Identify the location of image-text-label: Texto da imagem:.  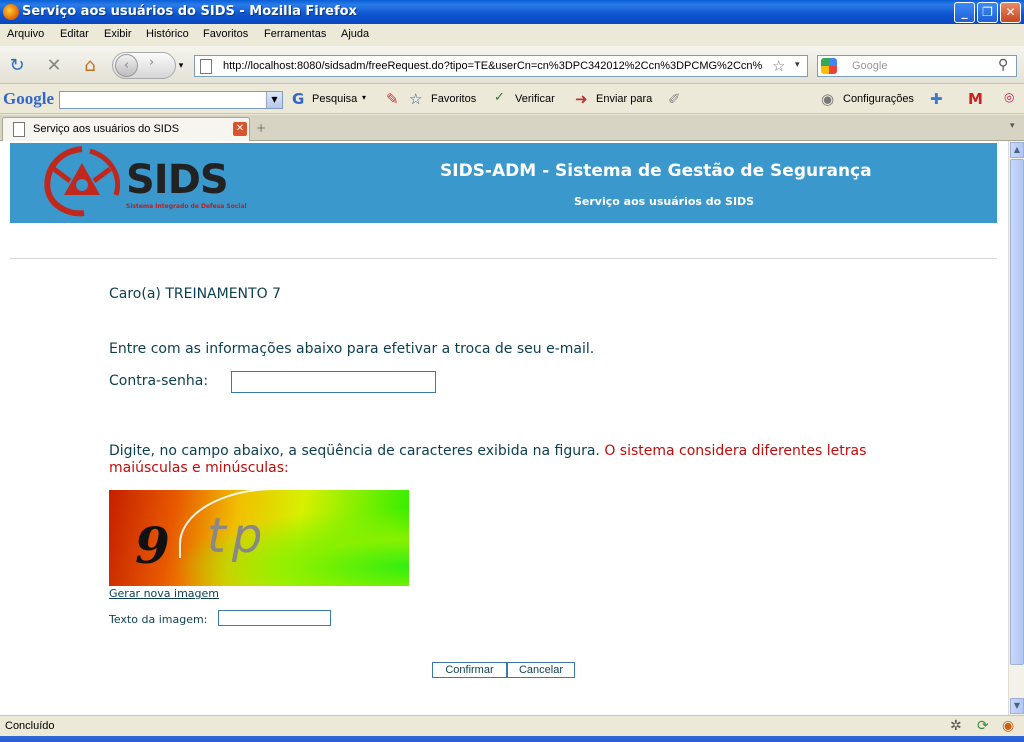
(158, 619).